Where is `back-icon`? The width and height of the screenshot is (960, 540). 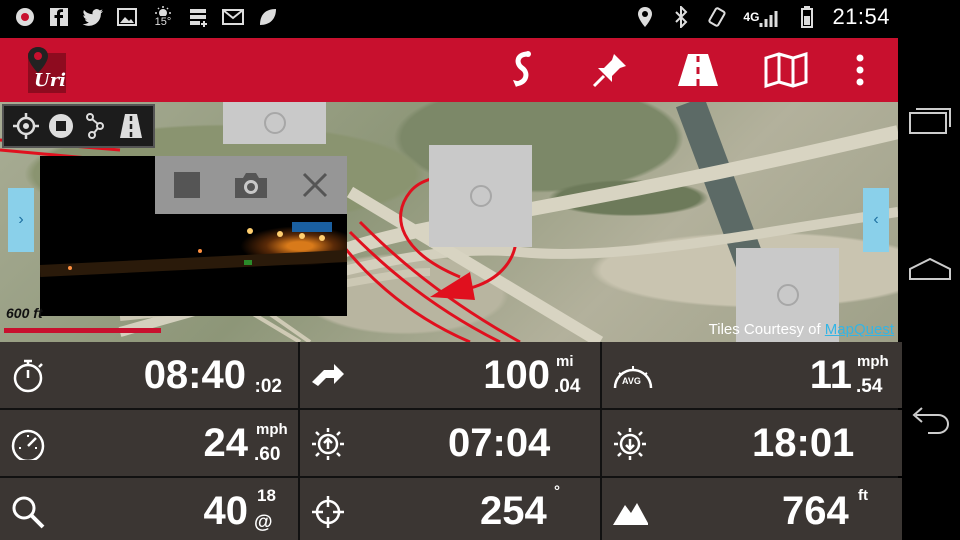 back-icon is located at coordinates (931, 420).